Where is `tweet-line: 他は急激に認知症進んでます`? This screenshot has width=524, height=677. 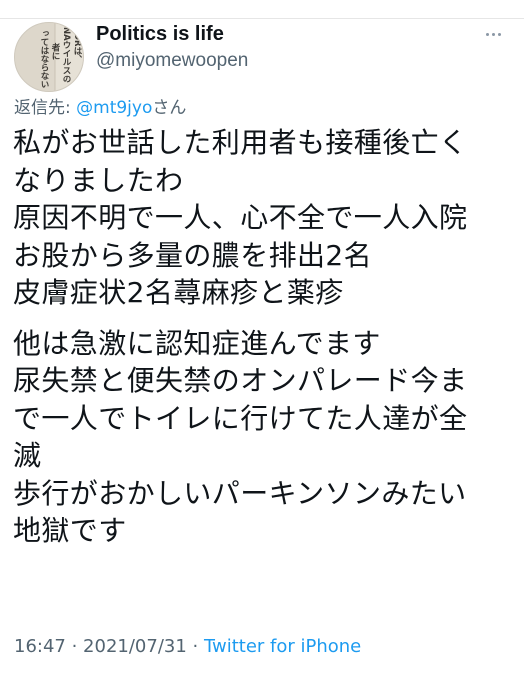 tweet-line: 他は急激に認知症進んでます is located at coordinates (197, 343).